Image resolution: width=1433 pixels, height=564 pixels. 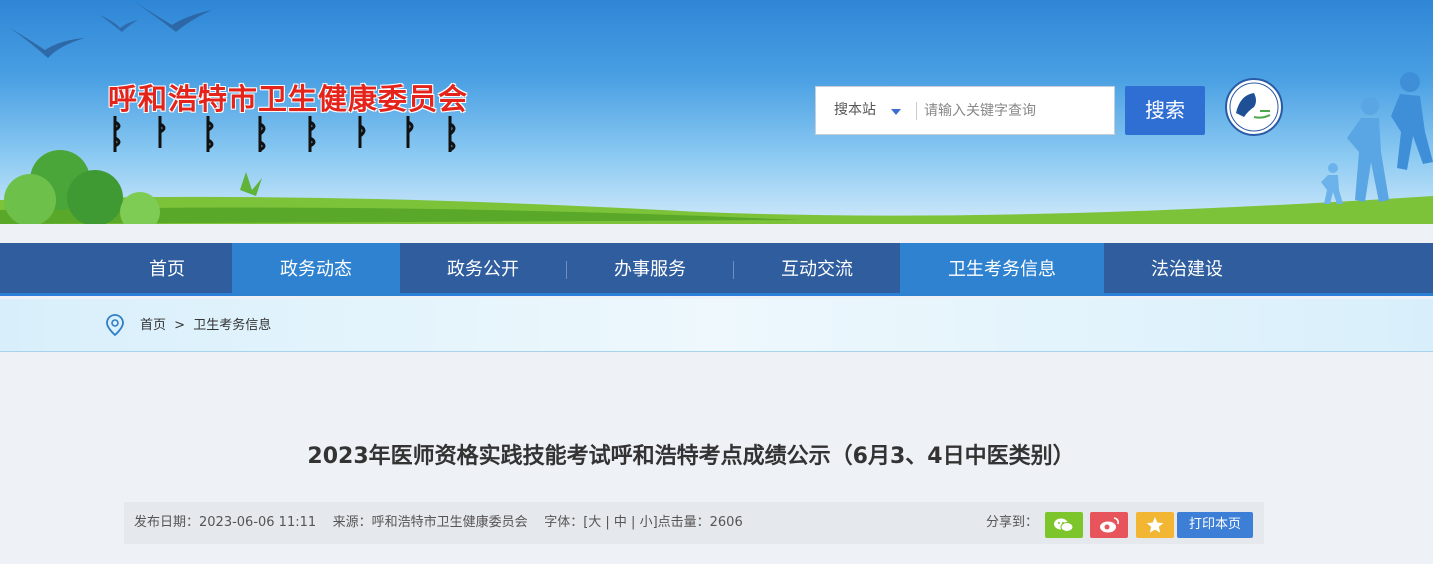 I want to click on emblem-logo, so click(x=1254, y=107).